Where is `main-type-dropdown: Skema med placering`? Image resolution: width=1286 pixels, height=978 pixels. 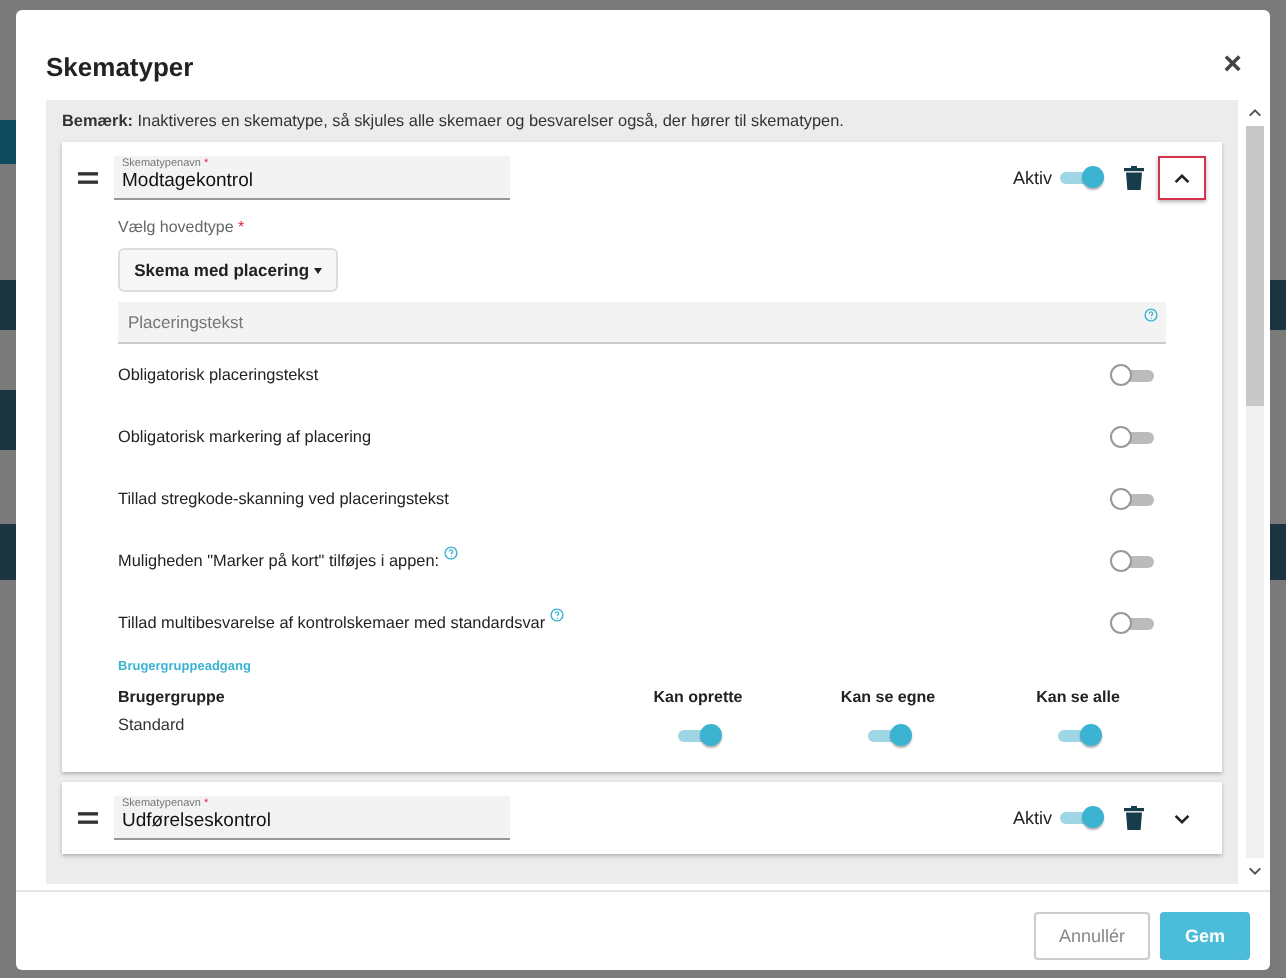
main-type-dropdown: Skema med placering is located at coordinates (228, 270).